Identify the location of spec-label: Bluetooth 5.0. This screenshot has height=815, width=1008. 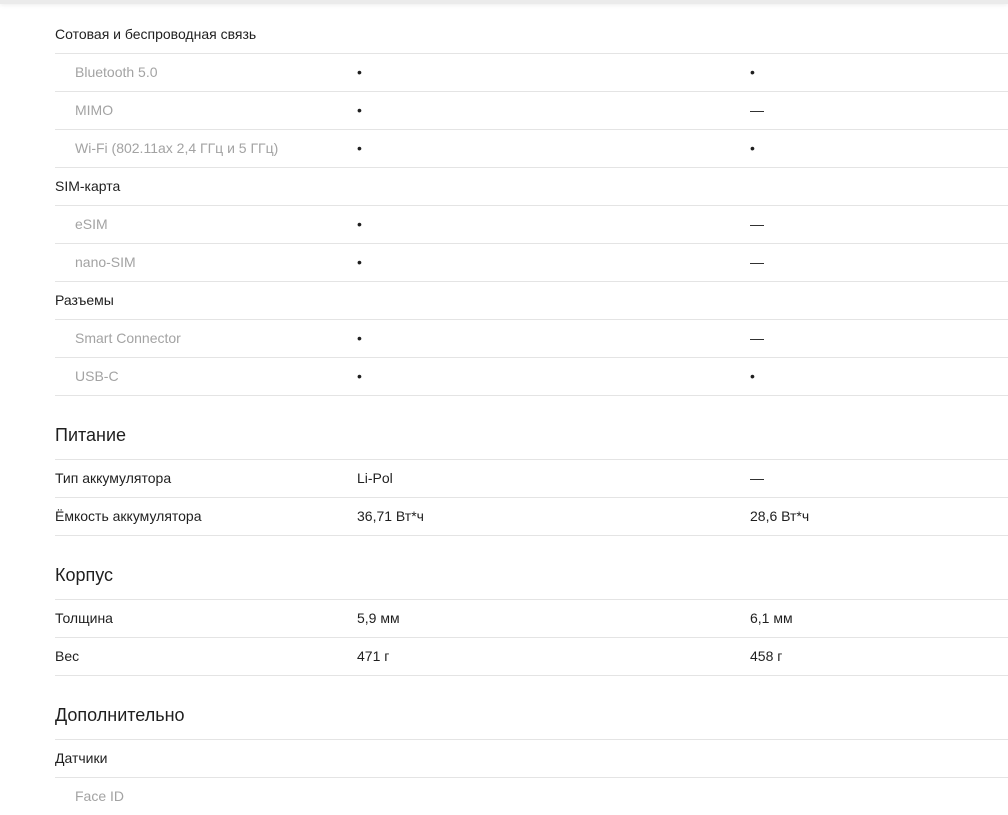
(116, 72).